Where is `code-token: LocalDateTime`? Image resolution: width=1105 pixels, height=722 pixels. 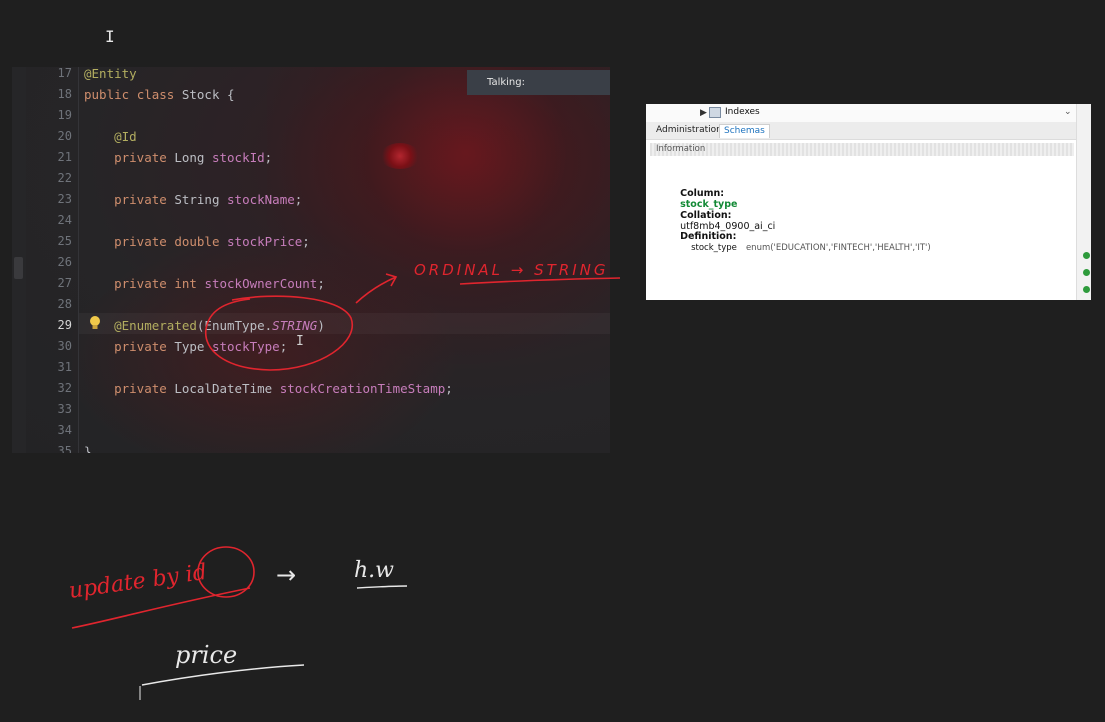 code-token: LocalDateTime is located at coordinates (227, 388).